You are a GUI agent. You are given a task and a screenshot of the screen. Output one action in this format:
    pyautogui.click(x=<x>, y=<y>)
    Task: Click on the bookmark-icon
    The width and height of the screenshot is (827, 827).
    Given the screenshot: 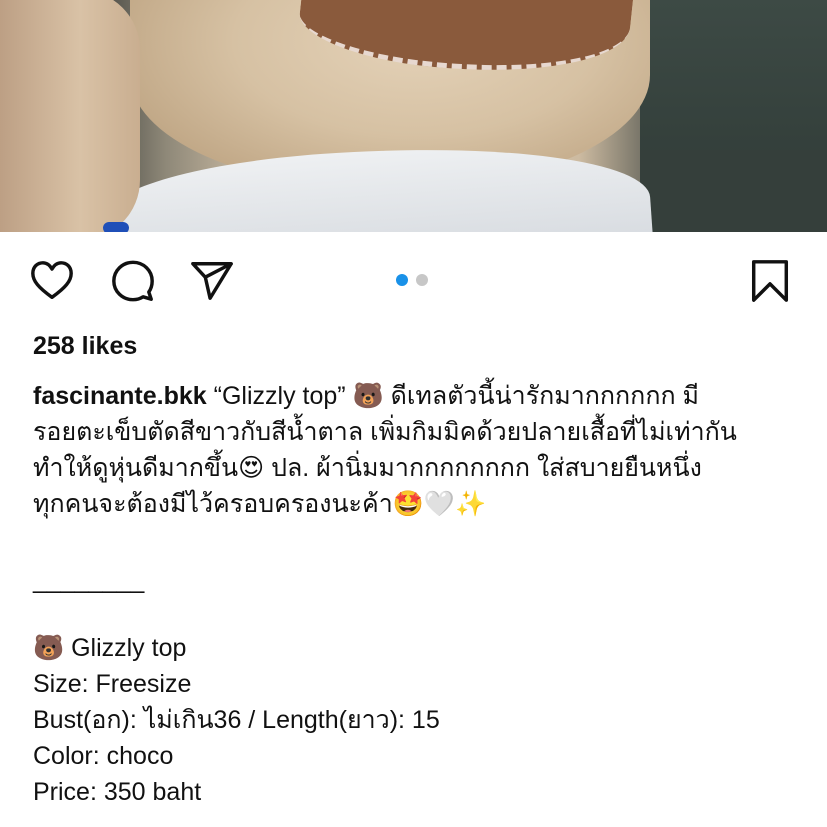 What is the action you would take?
    pyautogui.click(x=770, y=281)
    